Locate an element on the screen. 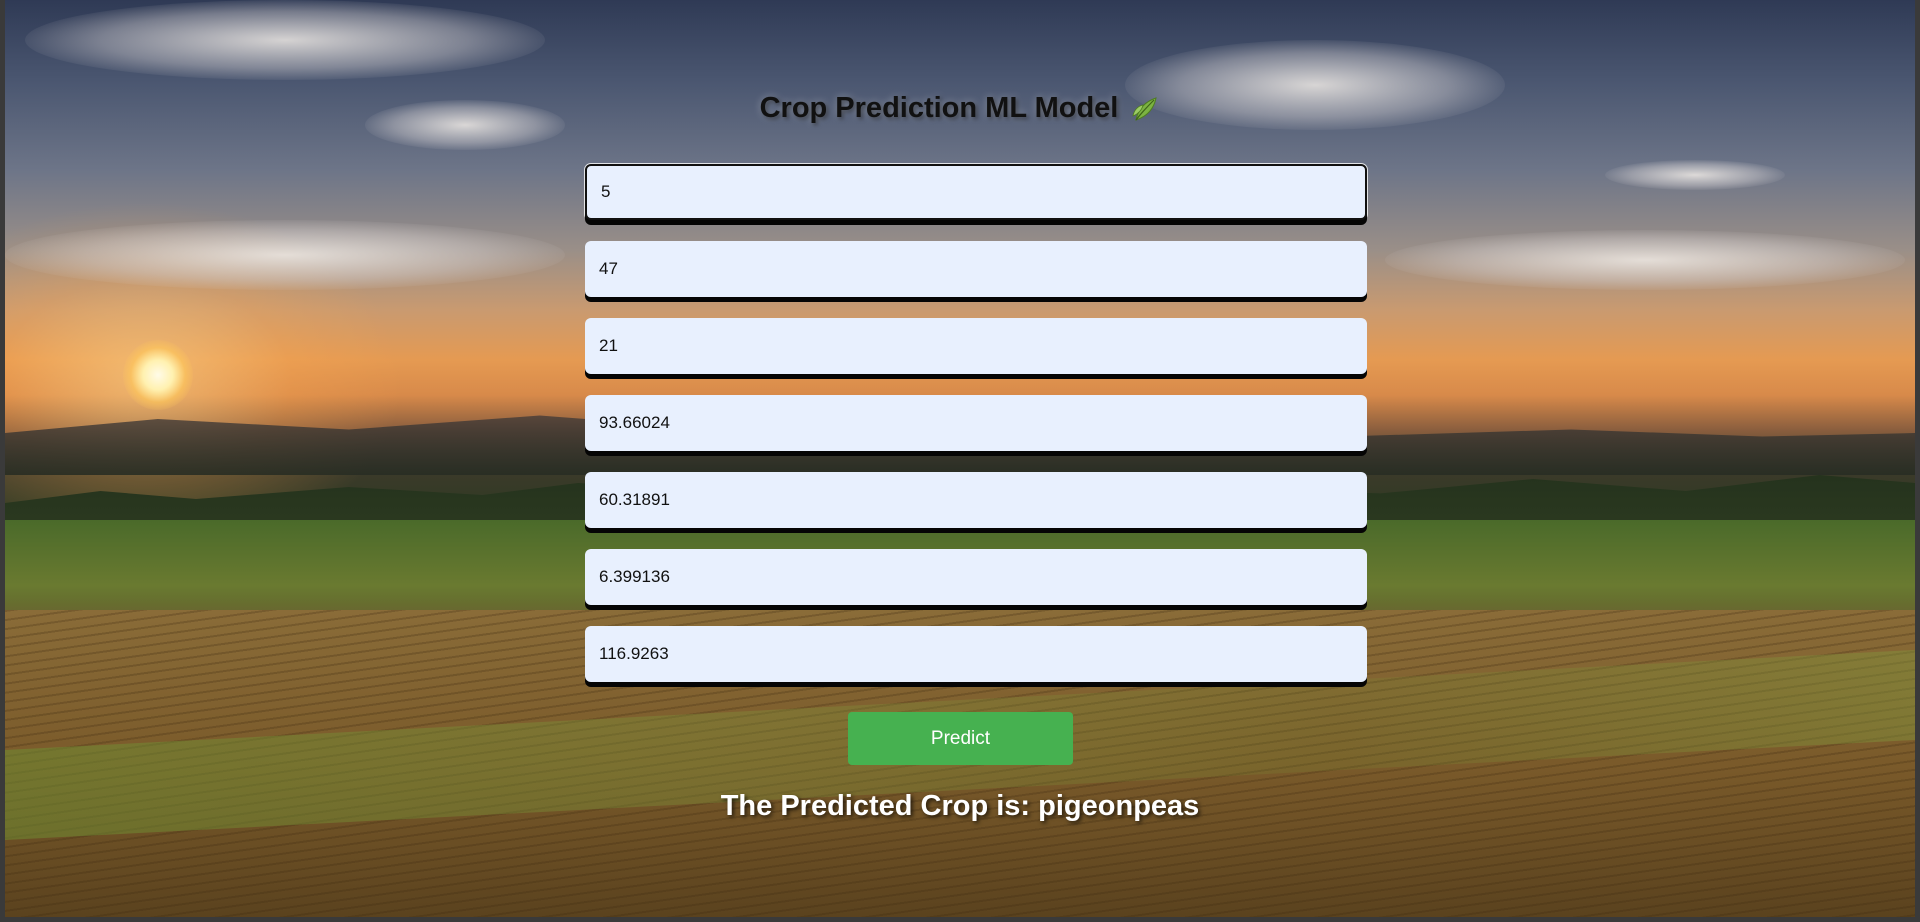 The height and width of the screenshot is (922, 1920). window-edge is located at coordinates (1917, 461).